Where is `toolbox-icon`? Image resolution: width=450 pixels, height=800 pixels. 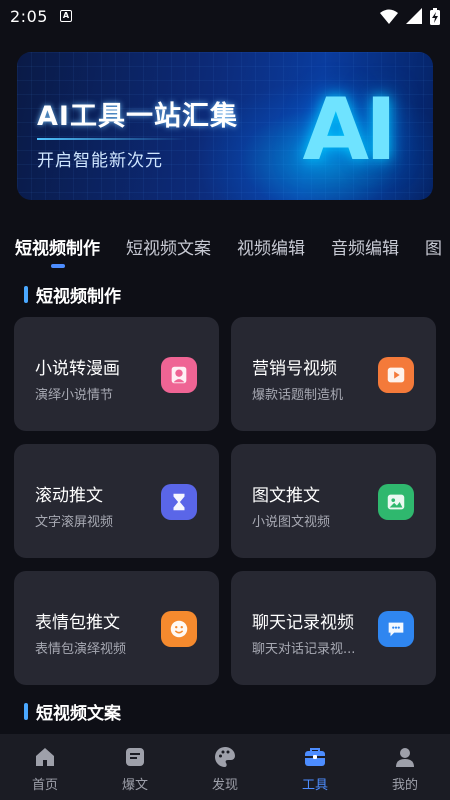
toolbox-icon is located at coordinates (315, 757).